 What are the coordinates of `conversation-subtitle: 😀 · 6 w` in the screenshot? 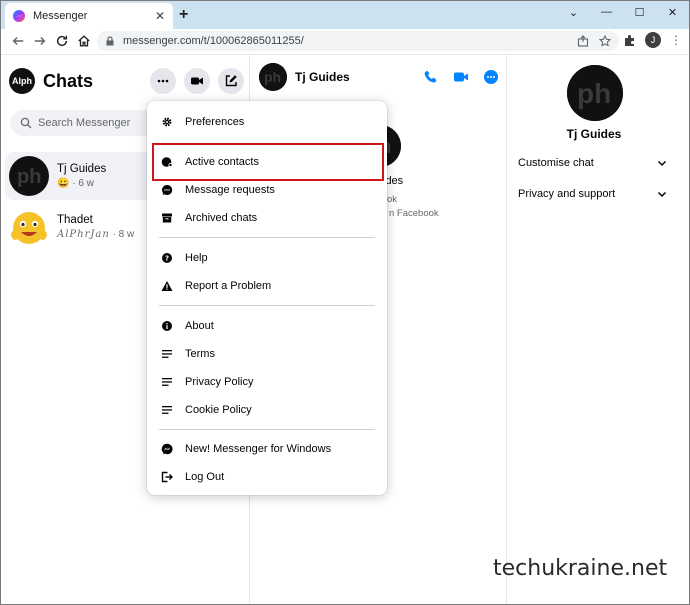 It's located at (81, 183).